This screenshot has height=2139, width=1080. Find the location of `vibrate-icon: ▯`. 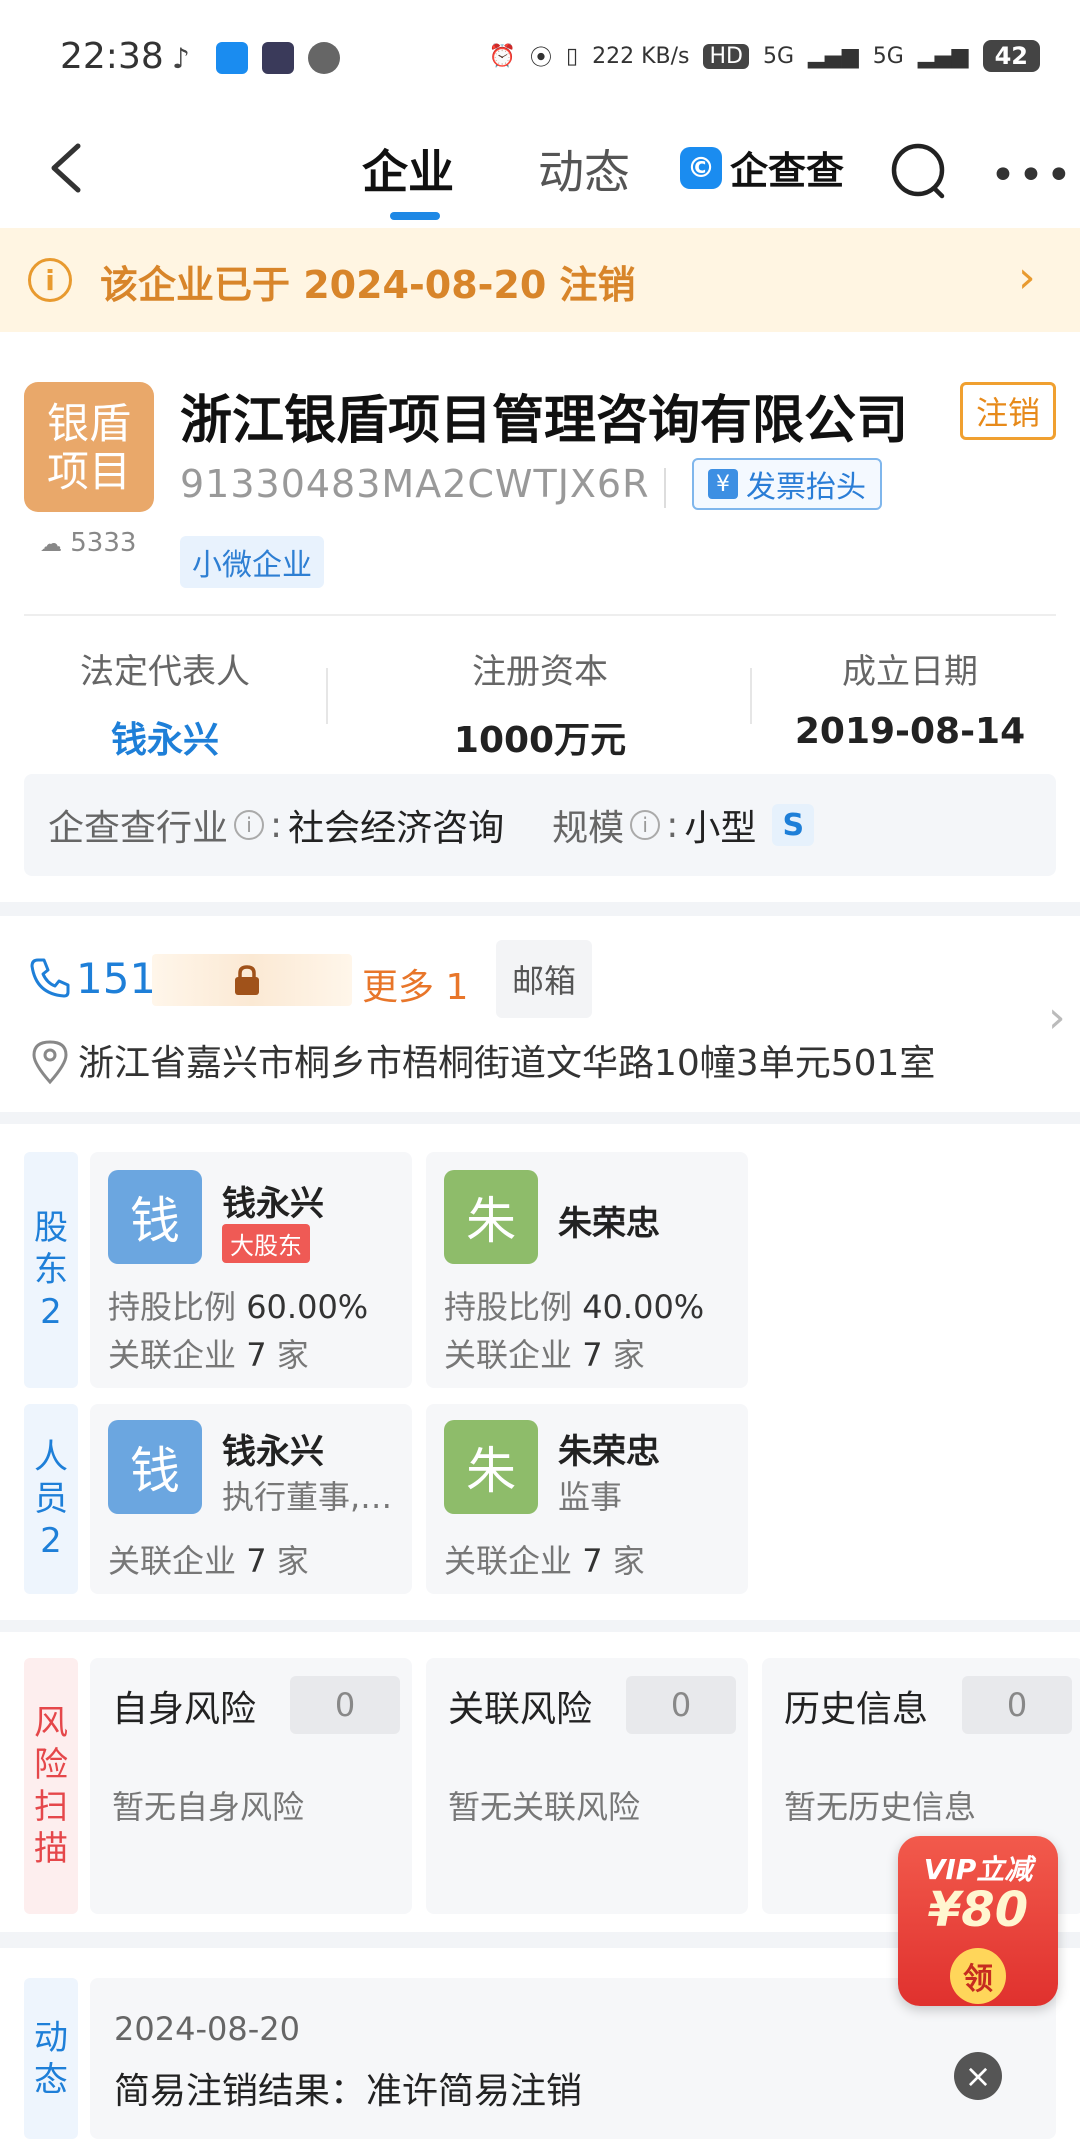

vibrate-icon: ▯ is located at coordinates (572, 56).